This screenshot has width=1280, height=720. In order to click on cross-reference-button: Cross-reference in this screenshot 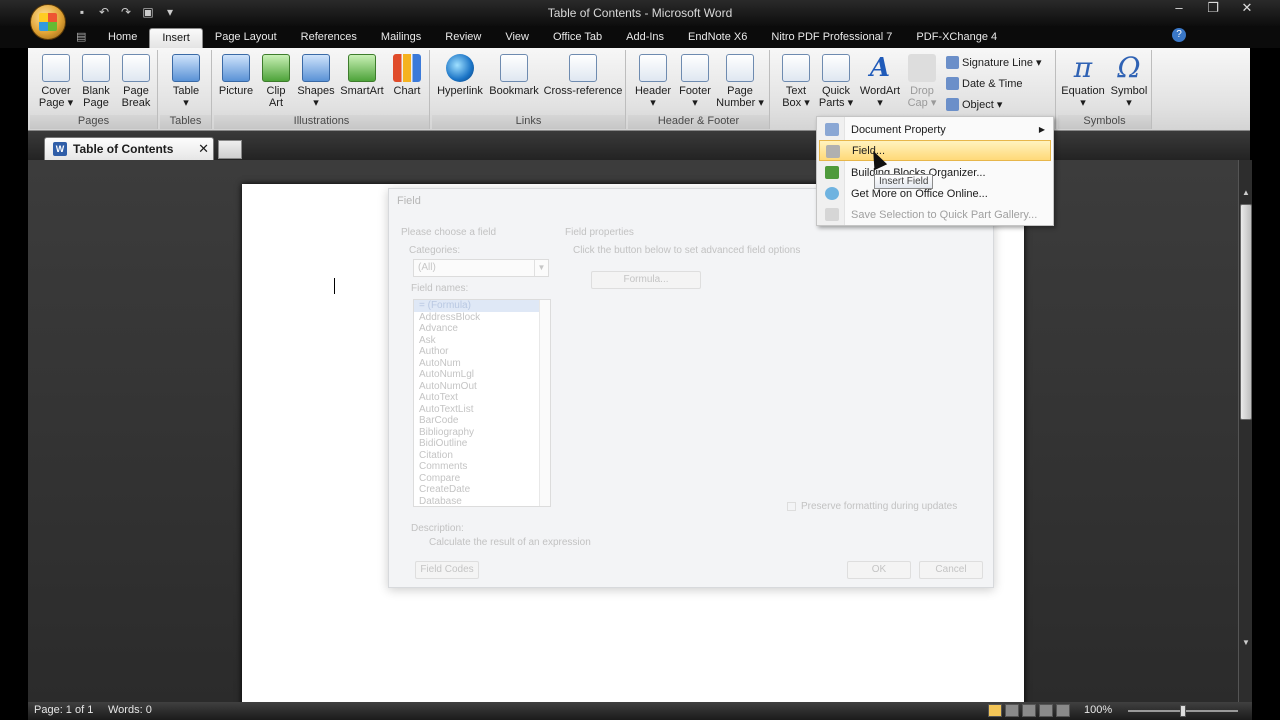, I will do `click(583, 75)`.